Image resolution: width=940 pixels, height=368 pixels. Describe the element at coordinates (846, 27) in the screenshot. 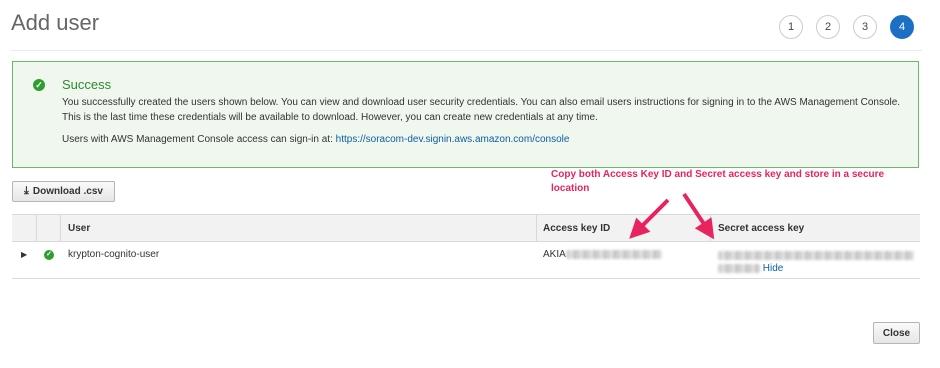

I see `wizard-steps: 1 2 3 4` at that location.